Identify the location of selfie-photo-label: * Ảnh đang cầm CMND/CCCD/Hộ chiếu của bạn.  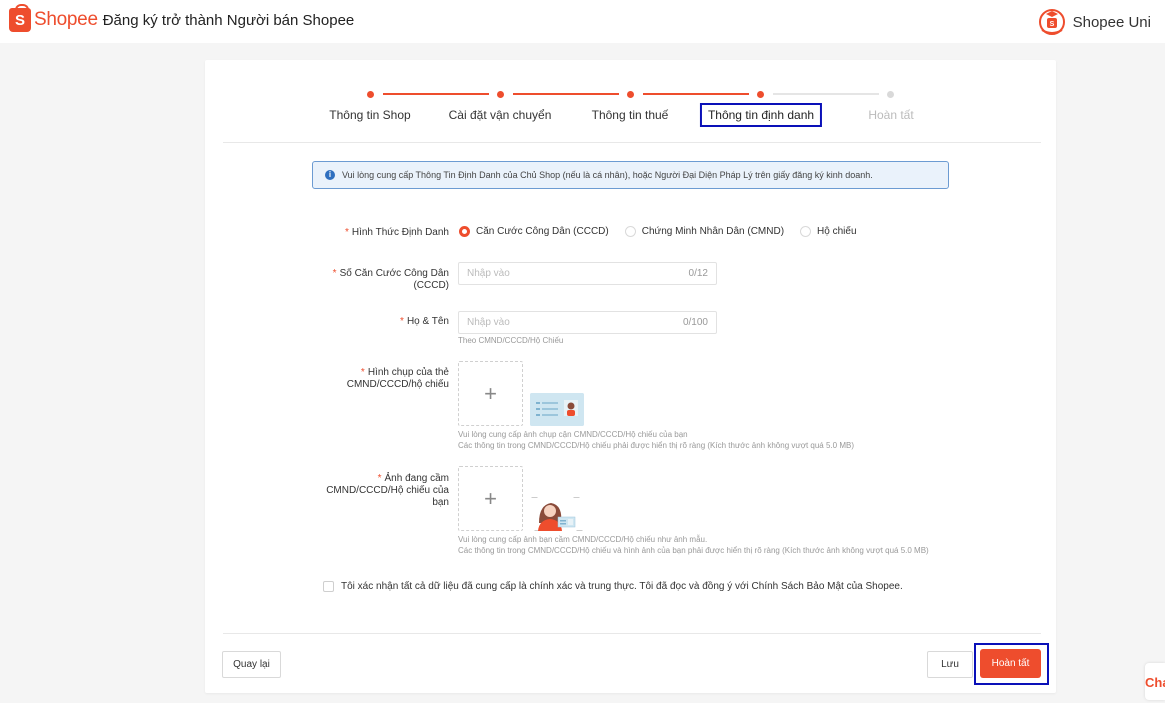
(387, 490).